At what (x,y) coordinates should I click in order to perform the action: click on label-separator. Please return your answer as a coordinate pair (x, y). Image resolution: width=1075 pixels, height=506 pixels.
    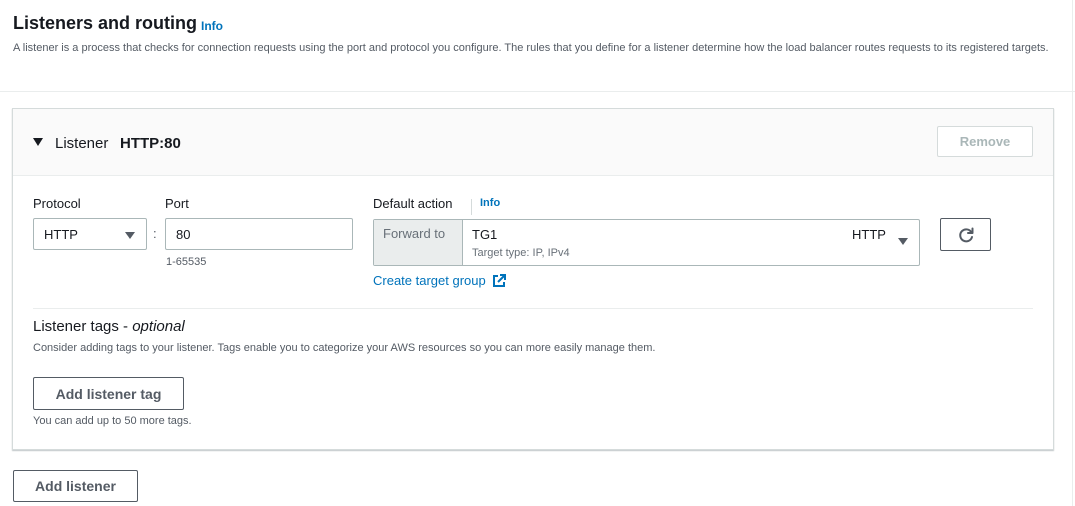
    Looking at the image, I should click on (471, 207).